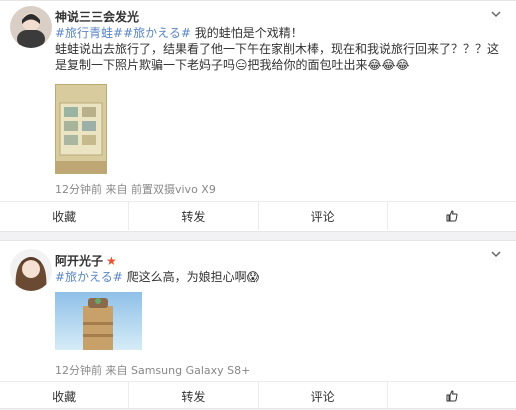 This screenshot has width=516, height=410. Describe the element at coordinates (278, 277) in the screenshot. I see `post-text: #旅かえる# 爬这么高，为娘担心啊😱` at that location.